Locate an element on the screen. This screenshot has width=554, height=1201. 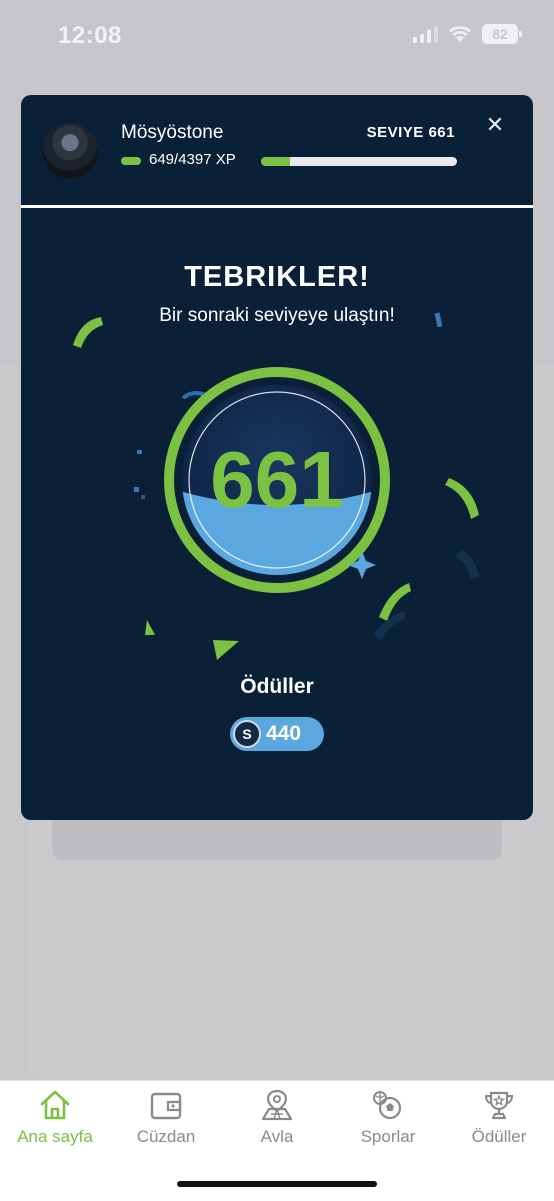
status-bar: 12:08 82 is located at coordinates (277, 35).